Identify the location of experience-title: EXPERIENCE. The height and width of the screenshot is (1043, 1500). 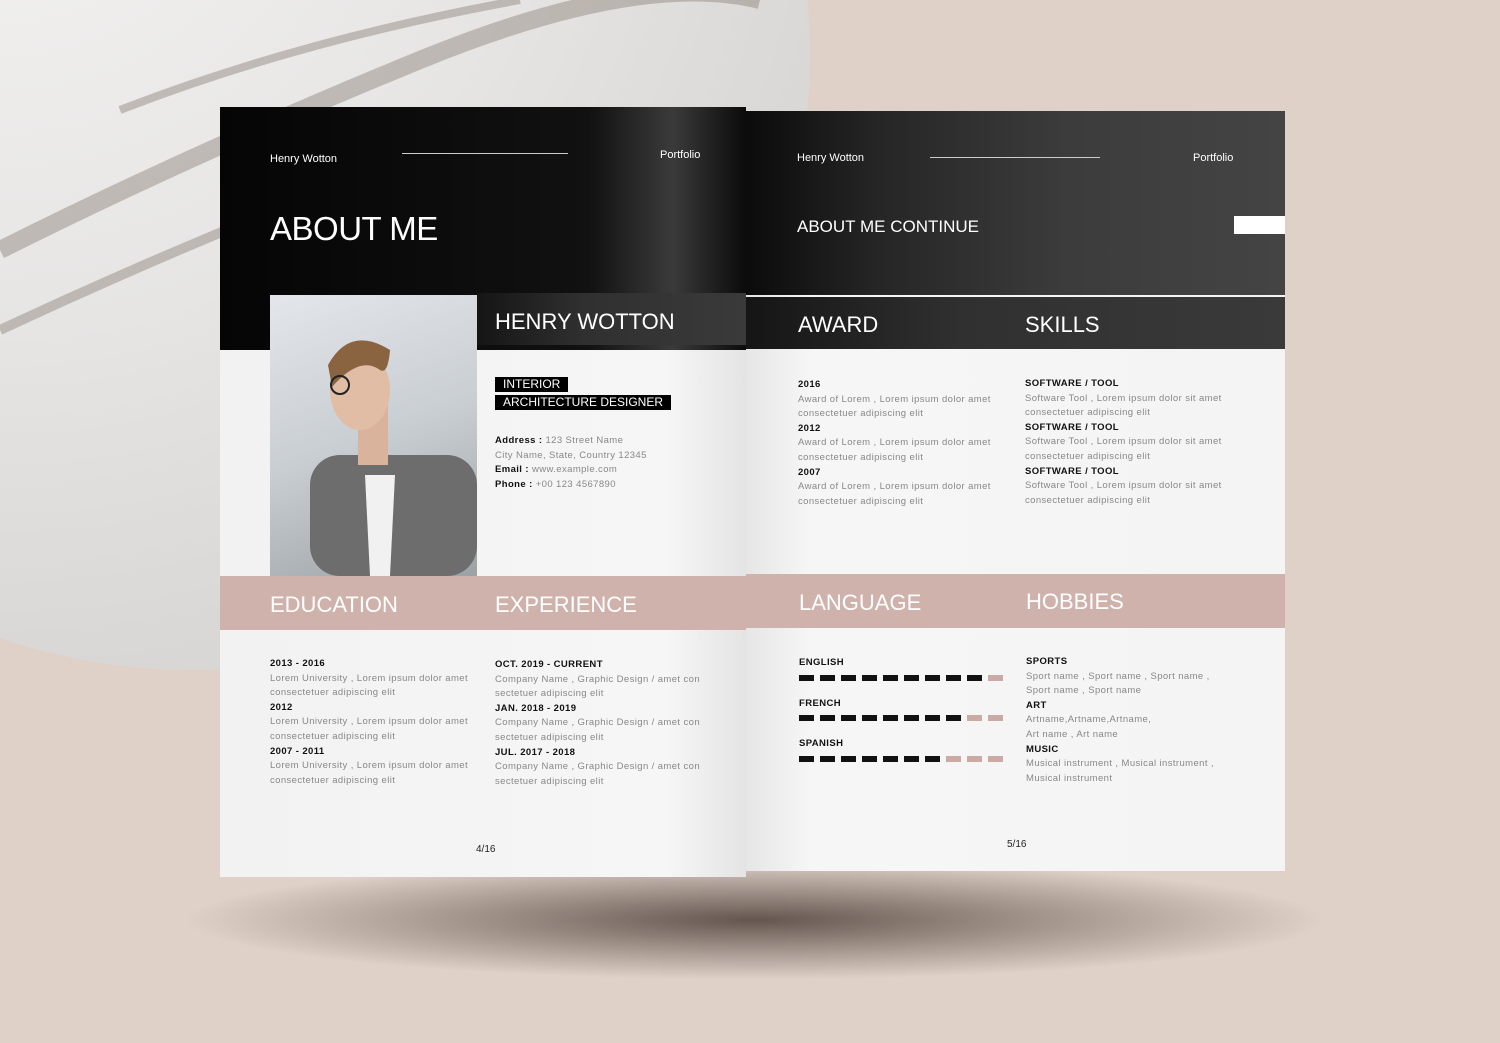
(566, 604).